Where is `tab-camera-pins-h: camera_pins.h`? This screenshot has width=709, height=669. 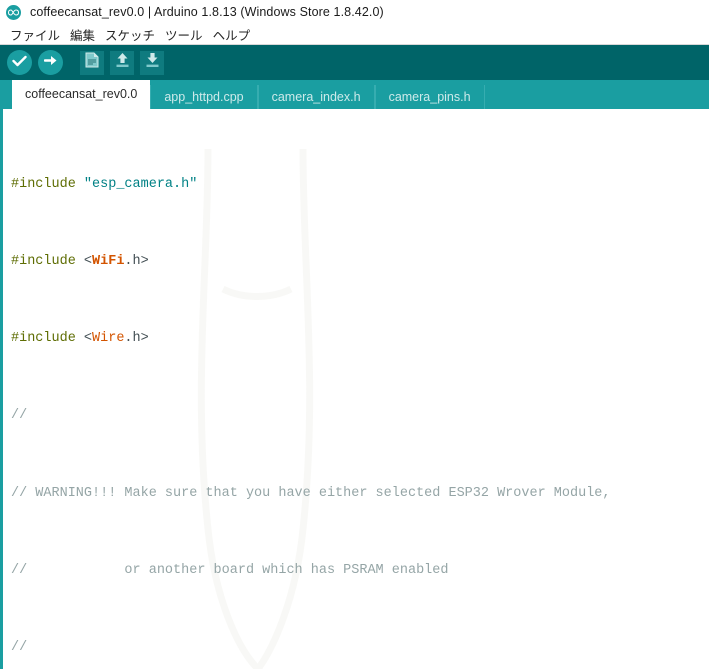
tab-camera-pins-h: camera_pins.h is located at coordinates (429, 97).